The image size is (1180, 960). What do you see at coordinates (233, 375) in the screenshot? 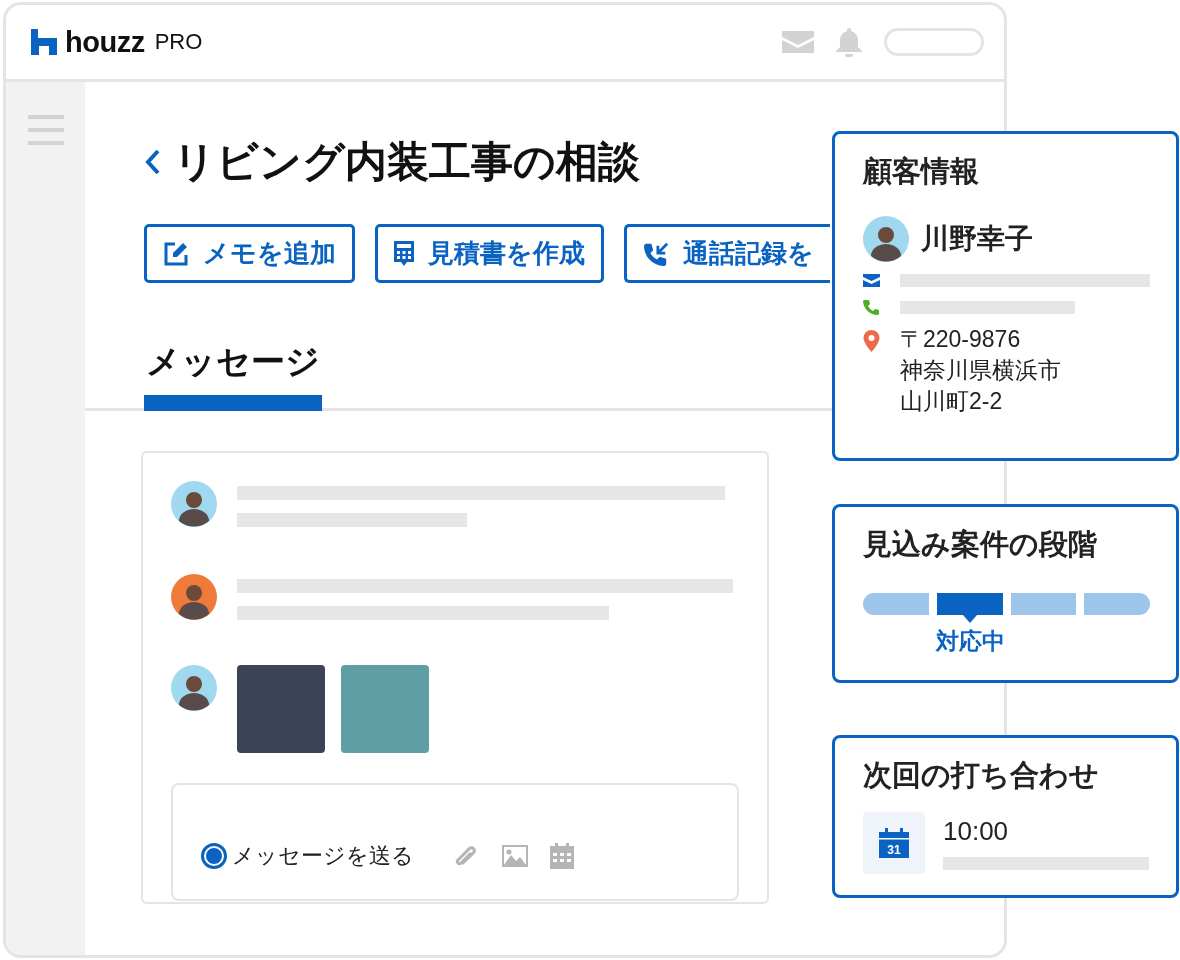
I see `messages-tab: メッセージ` at bounding box center [233, 375].